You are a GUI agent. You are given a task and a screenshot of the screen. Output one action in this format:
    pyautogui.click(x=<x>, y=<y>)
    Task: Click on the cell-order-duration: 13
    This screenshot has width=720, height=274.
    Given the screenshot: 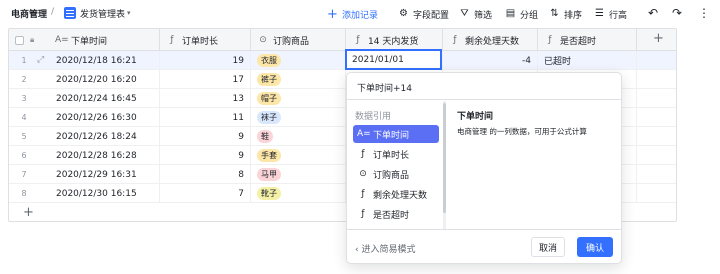 What is the action you would take?
    pyautogui.click(x=205, y=98)
    